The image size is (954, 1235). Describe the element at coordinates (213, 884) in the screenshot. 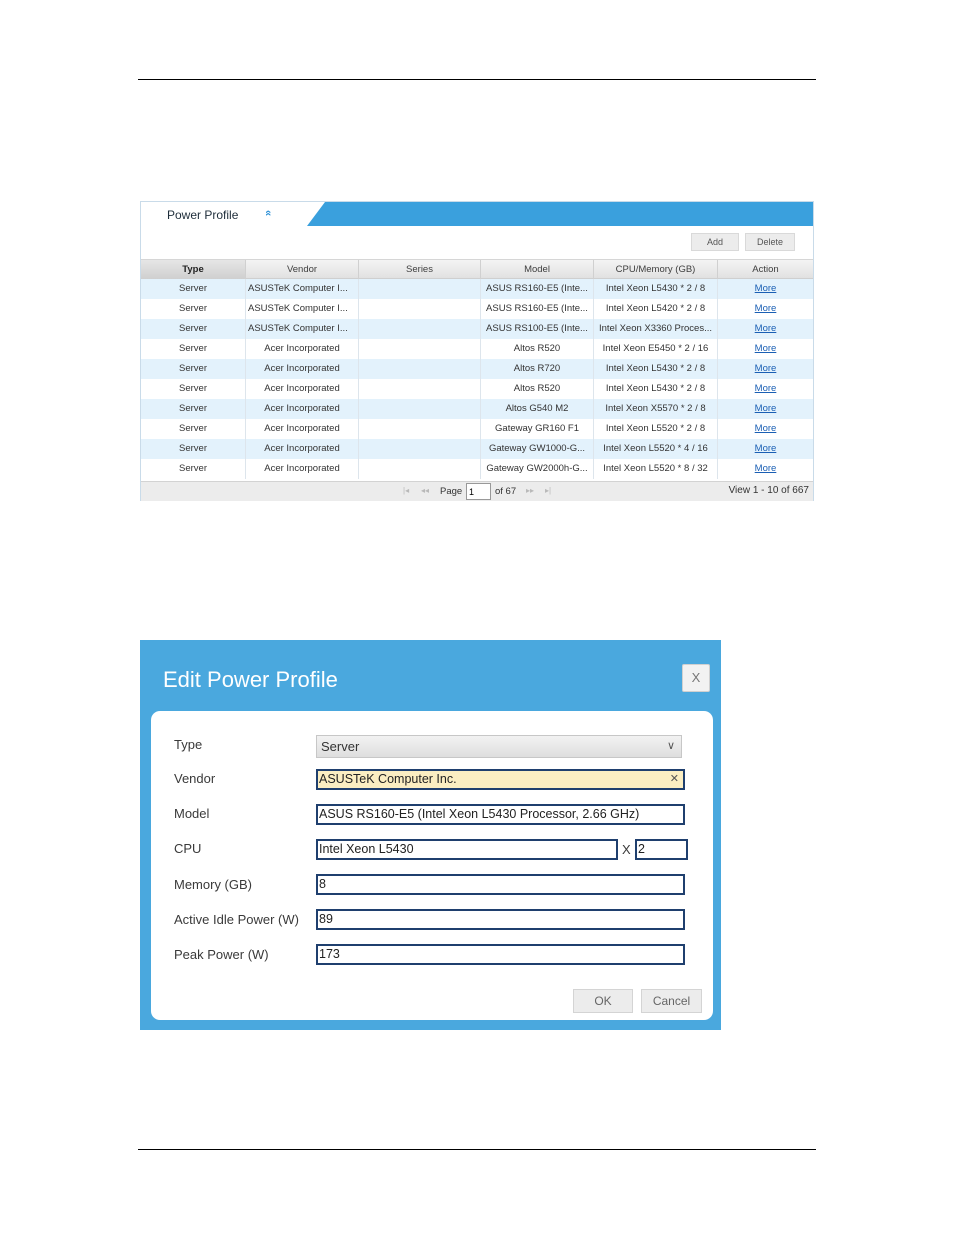

I see `memory-label: Memory (GB)` at that location.